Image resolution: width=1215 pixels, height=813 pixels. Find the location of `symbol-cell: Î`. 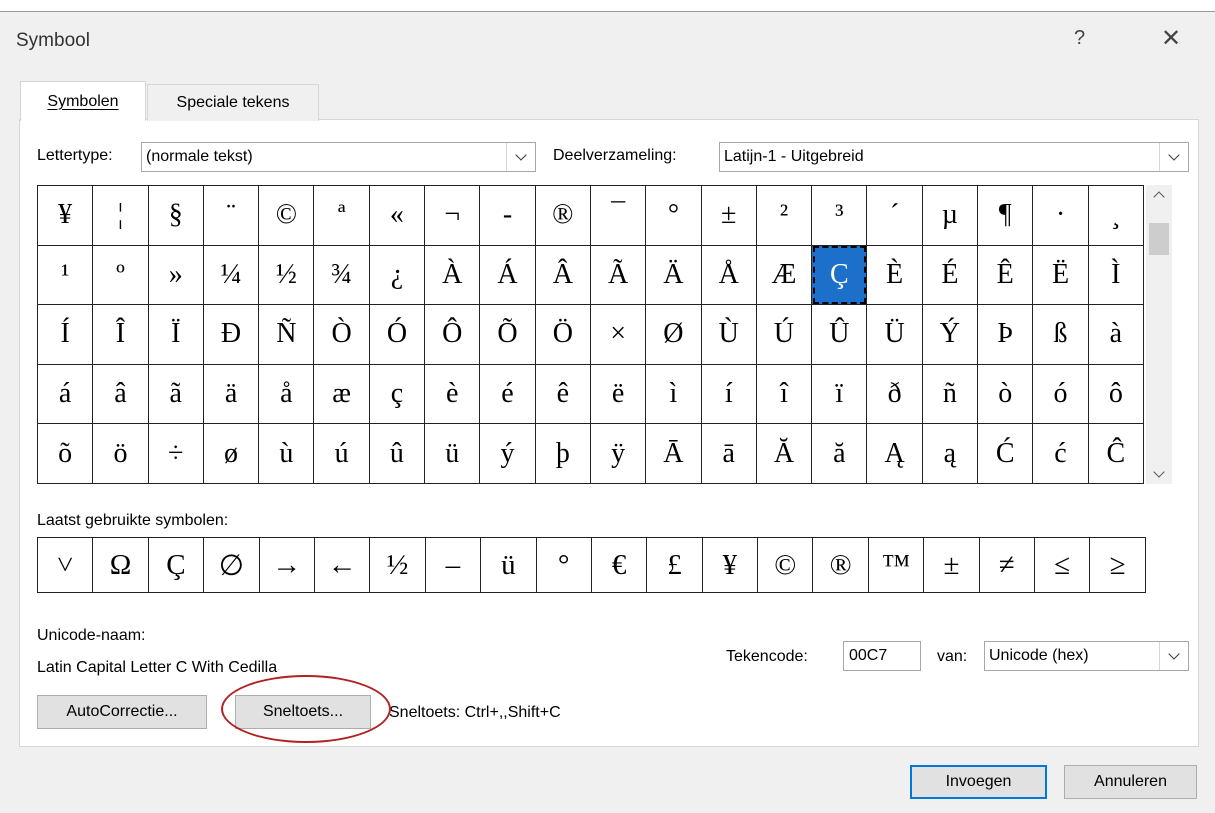

symbol-cell: Î is located at coordinates (120, 334).